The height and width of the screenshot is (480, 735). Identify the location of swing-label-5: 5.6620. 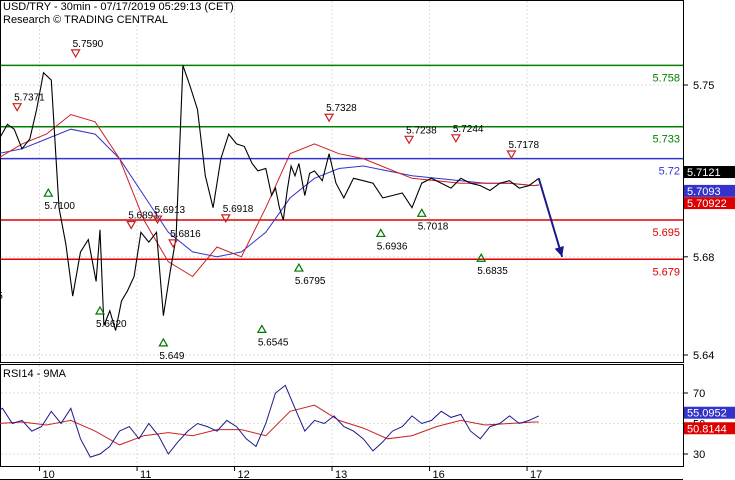
(111, 324).